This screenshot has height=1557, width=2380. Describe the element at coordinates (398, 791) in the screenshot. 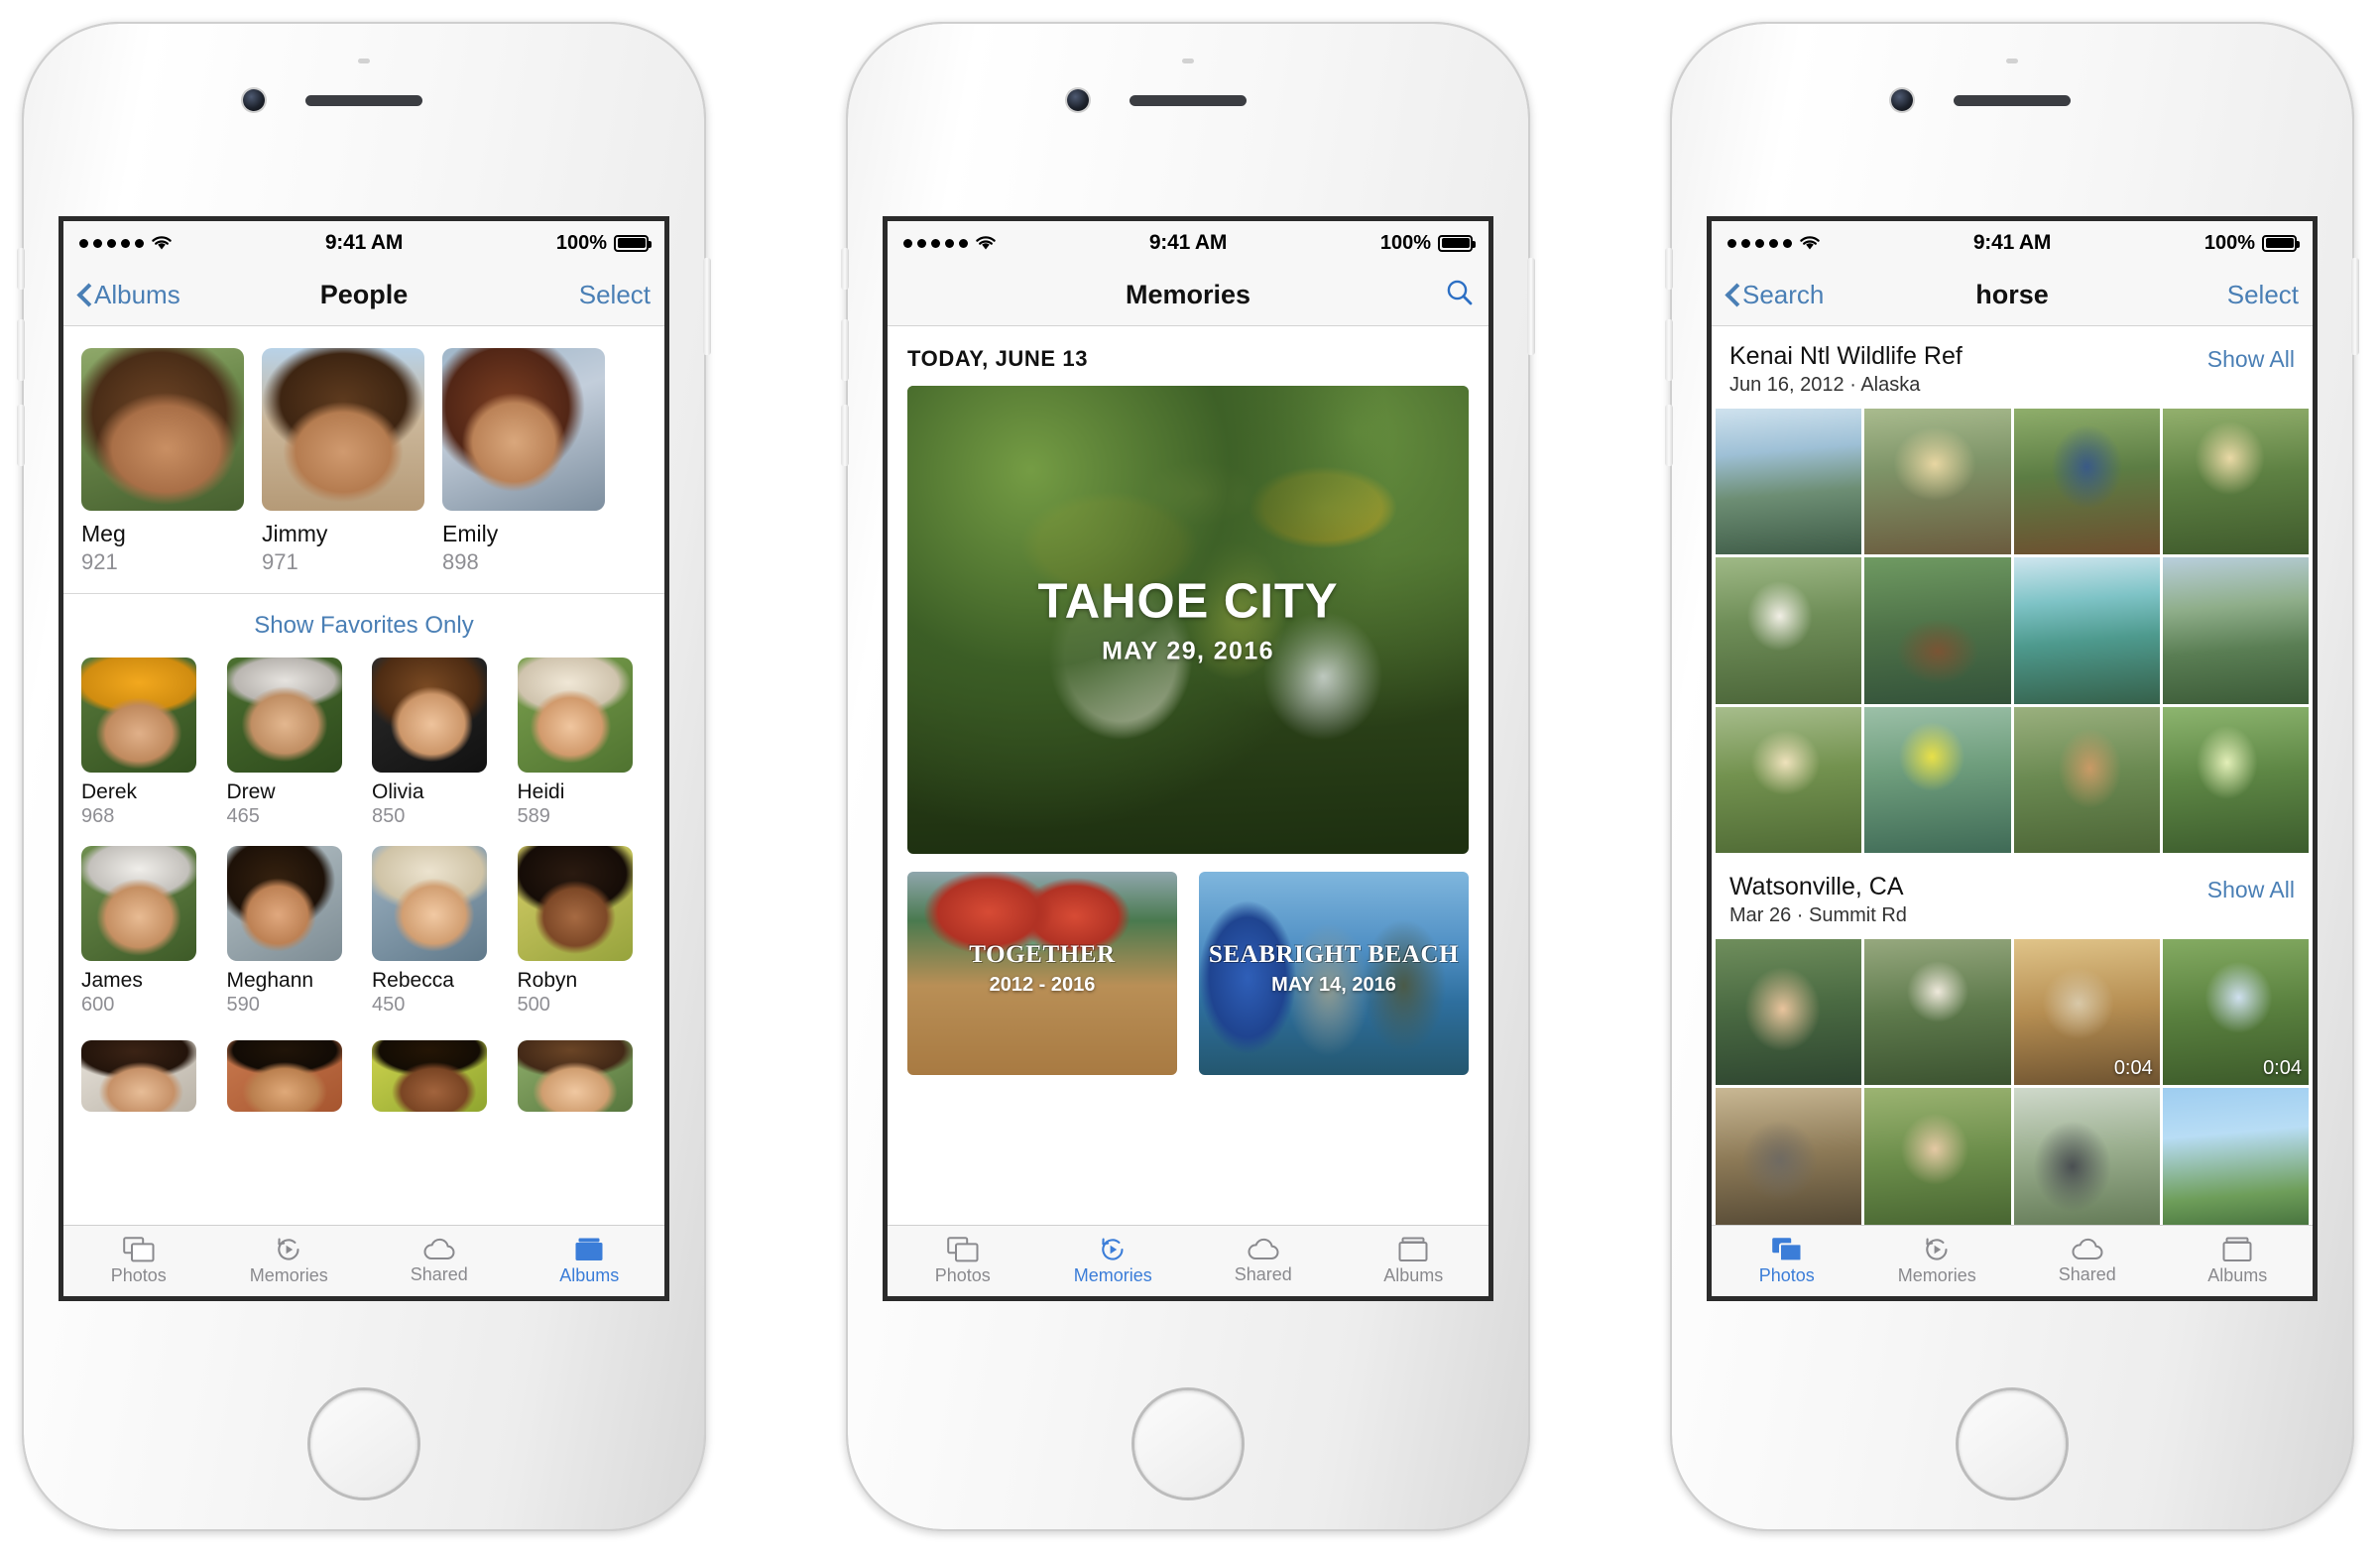

I see `person-name: Olivia` at that location.